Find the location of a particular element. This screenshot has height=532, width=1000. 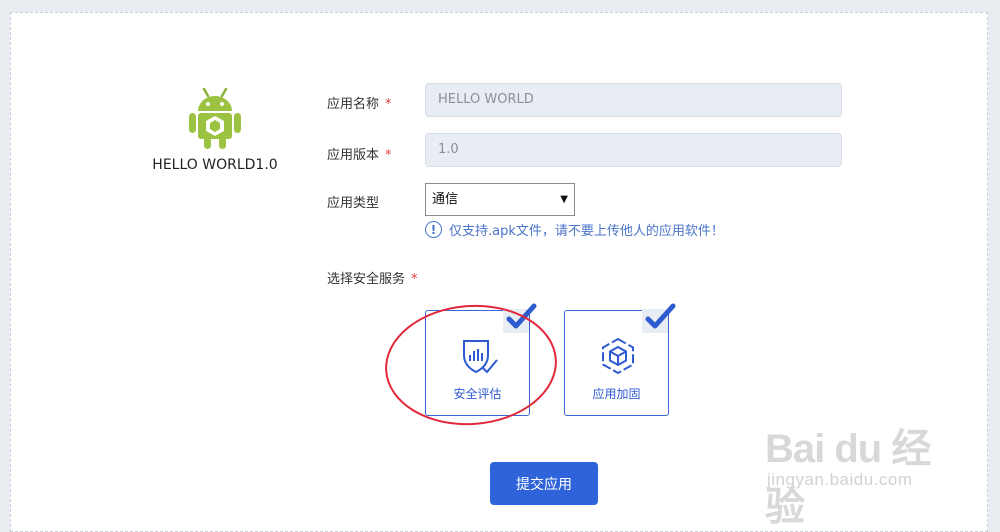

android-icon is located at coordinates (215, 118).